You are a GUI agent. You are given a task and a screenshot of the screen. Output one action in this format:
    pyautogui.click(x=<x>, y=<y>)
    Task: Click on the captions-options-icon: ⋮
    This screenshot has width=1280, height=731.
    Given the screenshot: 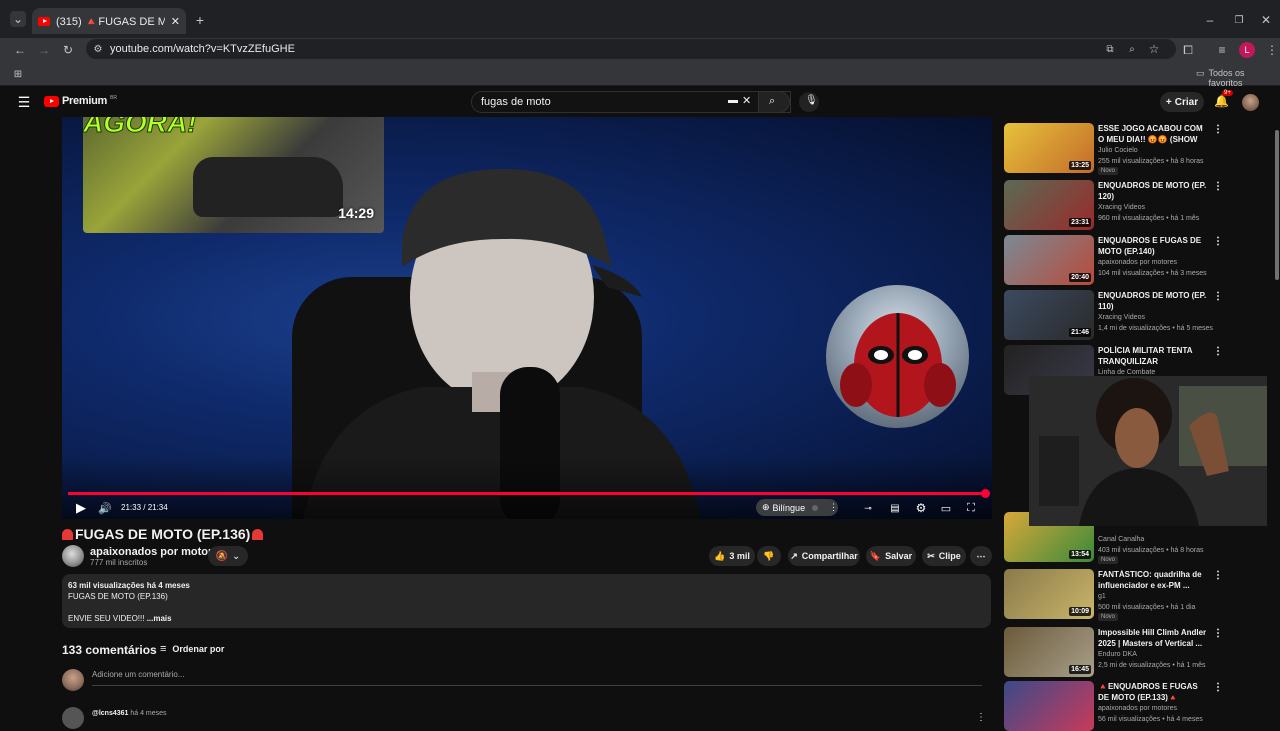 What is the action you would take?
    pyautogui.click(x=833, y=507)
    